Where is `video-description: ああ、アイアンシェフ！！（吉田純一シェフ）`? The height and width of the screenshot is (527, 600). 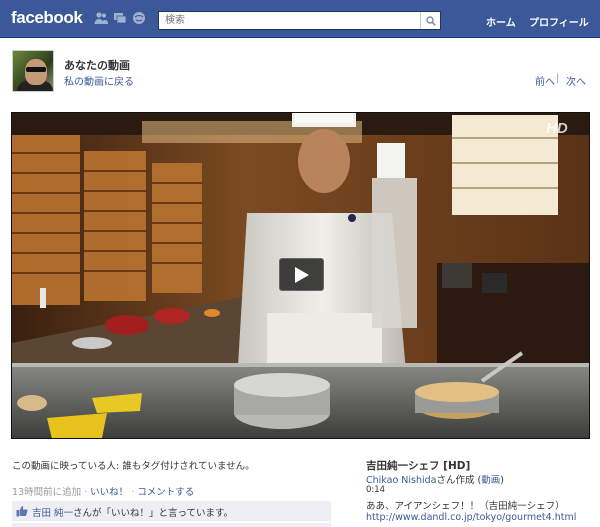
video-description: ああ、アイアンシェフ！！（吉田純一シェフ） is located at coordinates (465, 506).